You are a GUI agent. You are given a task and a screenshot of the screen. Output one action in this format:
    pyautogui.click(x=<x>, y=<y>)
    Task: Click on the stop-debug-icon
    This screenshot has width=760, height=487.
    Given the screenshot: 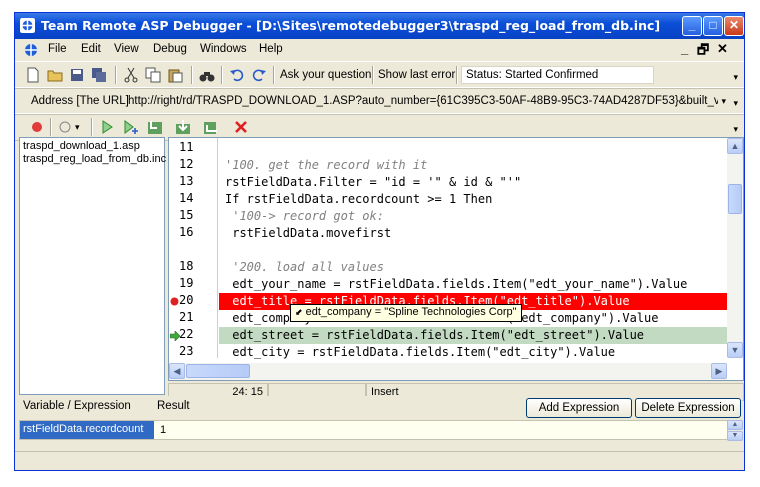 What is the action you would take?
    pyautogui.click(x=241, y=127)
    